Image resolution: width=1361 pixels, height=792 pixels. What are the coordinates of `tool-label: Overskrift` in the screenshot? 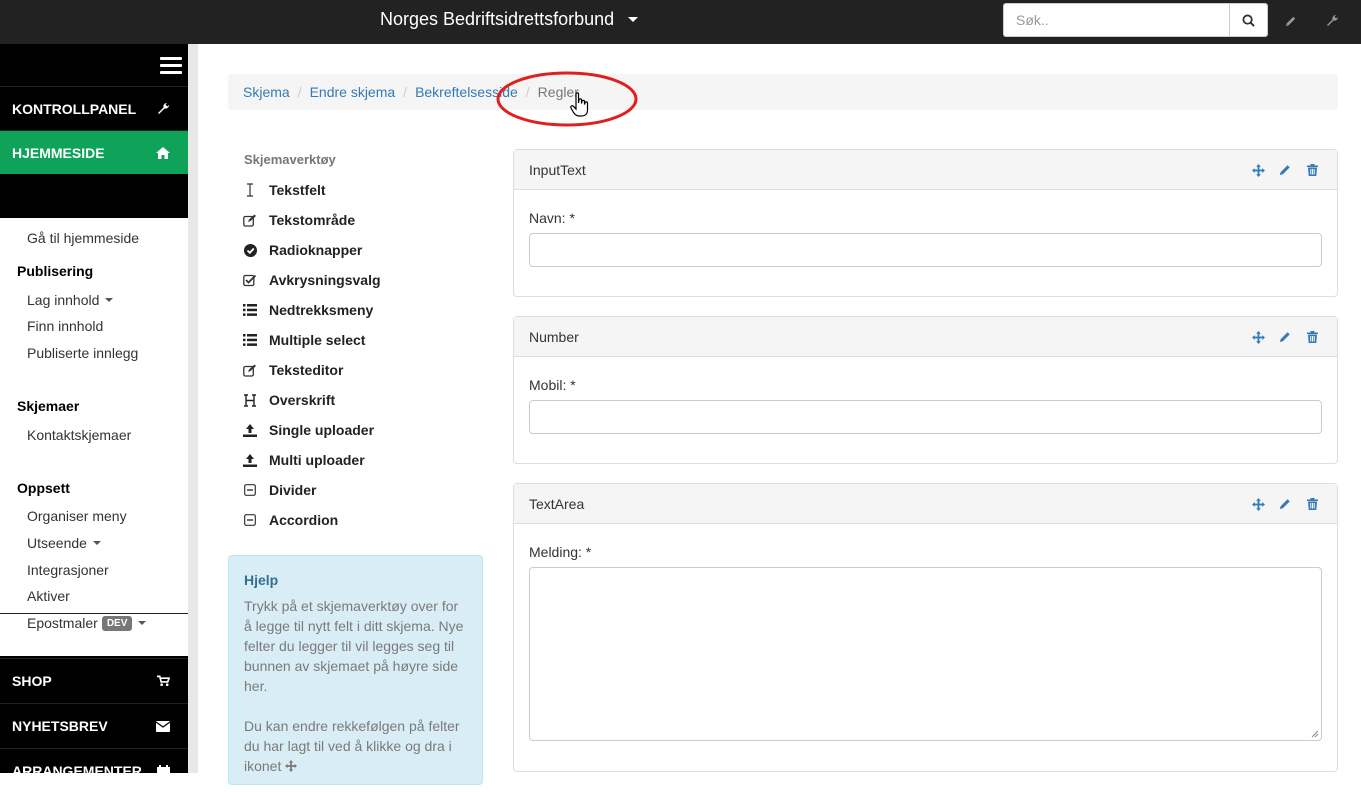 It's located at (302, 400).